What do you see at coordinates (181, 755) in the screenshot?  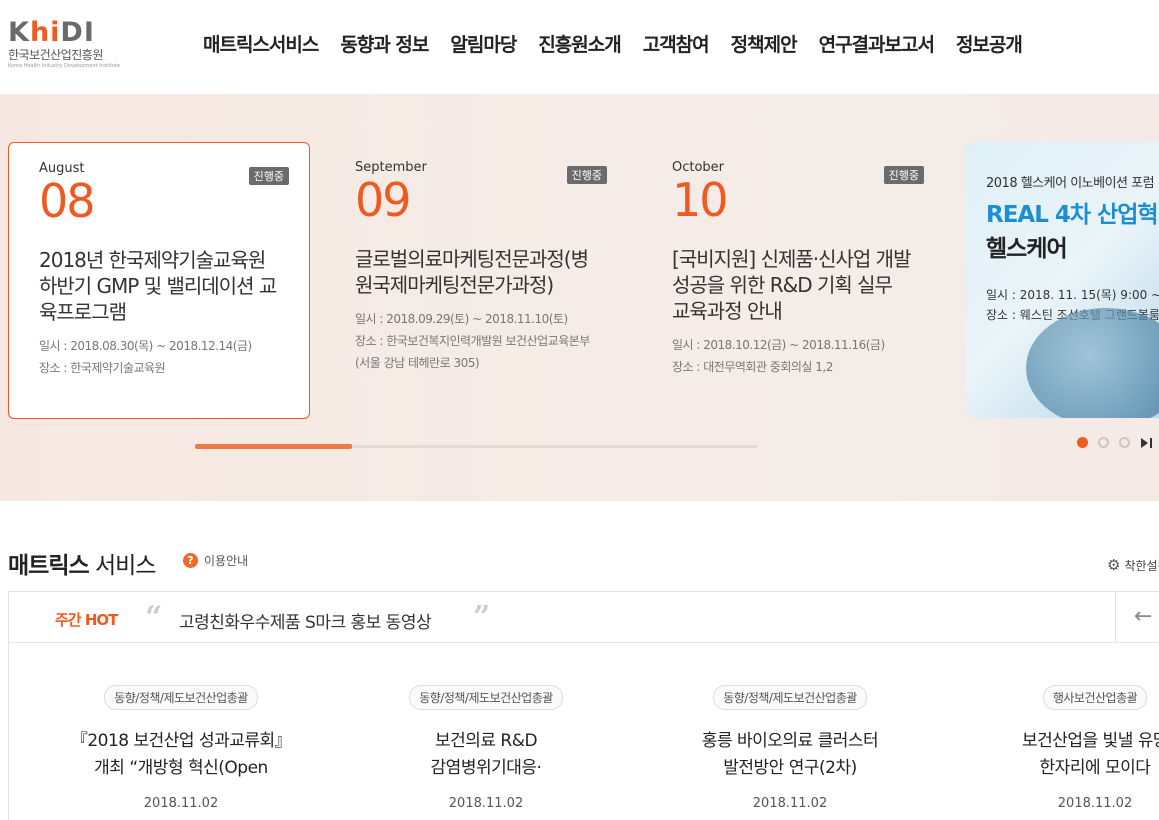 I see `item-title: 『2018 보건산업 성과교류회』 개최 “개방형 혁신(Open` at bounding box center [181, 755].